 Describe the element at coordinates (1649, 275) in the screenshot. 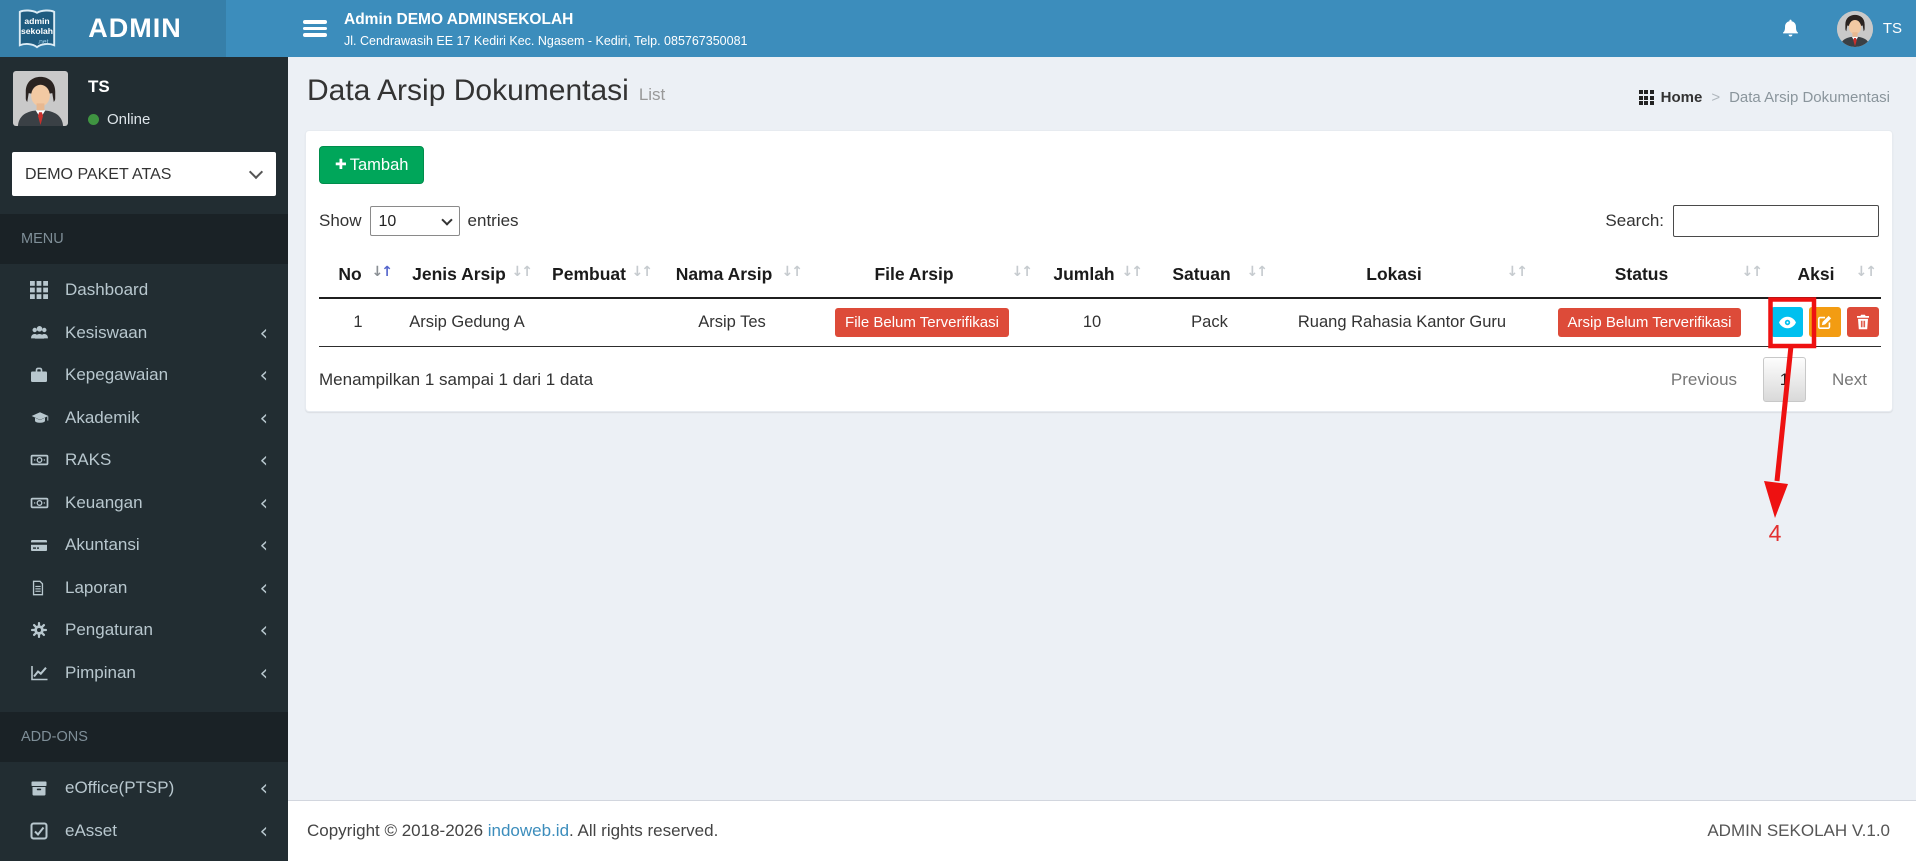

I see `column-header-status: Status ↓↑` at that location.